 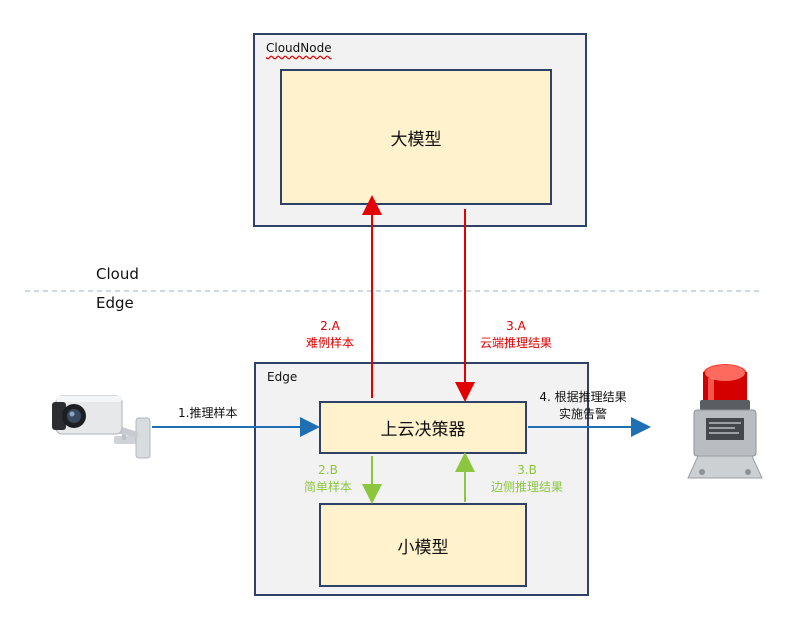 What do you see at coordinates (327, 487) in the screenshot?
I see `step-2b-text: 简单样本` at bounding box center [327, 487].